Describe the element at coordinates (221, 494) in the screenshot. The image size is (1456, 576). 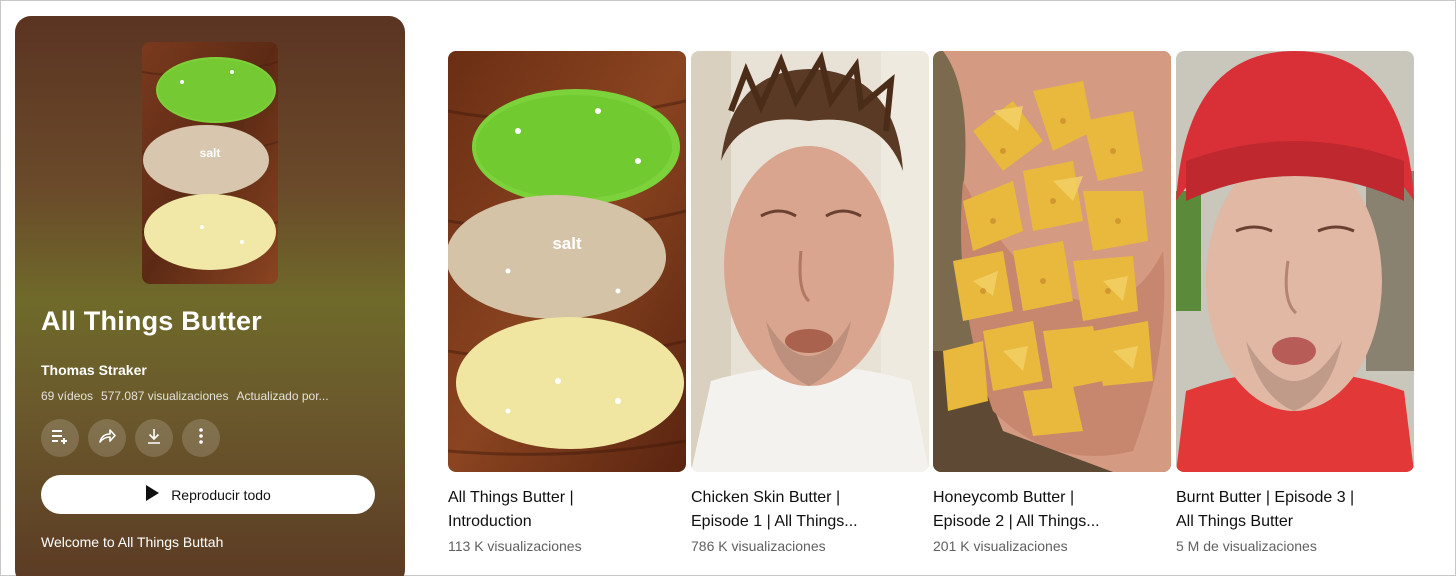
I see `play-all-label: Reproducir todo` at that location.